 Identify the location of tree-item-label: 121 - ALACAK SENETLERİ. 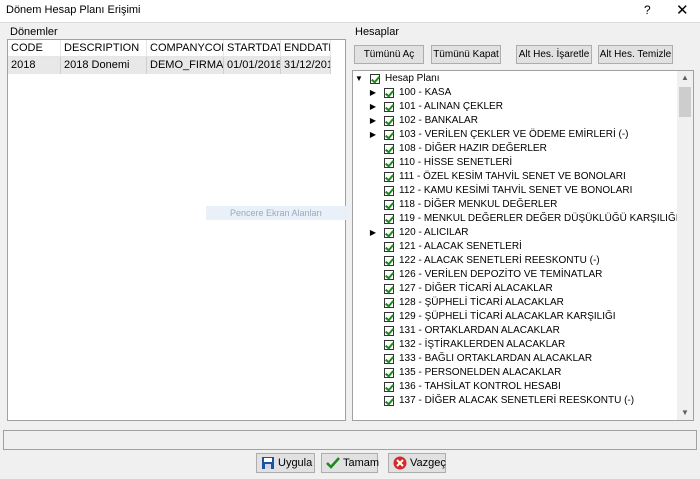
(460, 246).